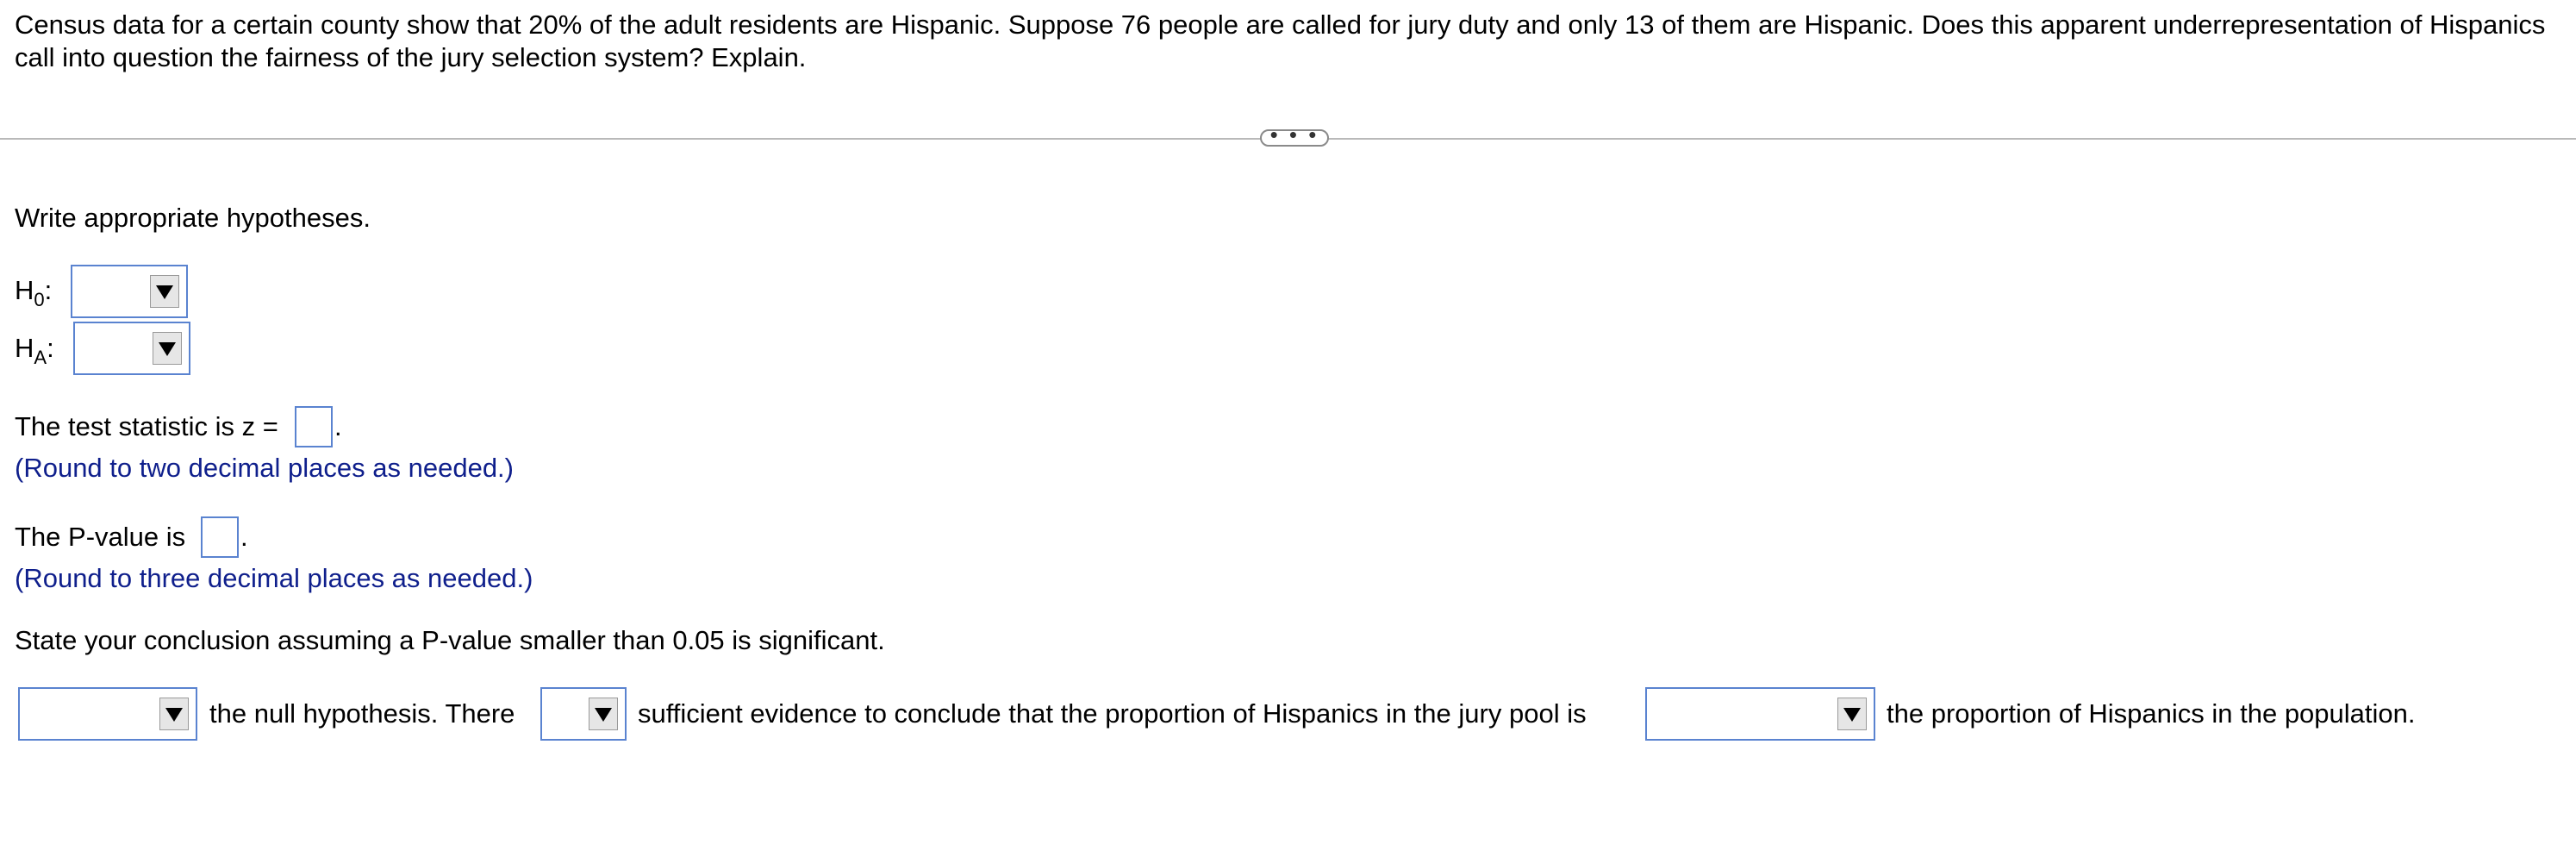  What do you see at coordinates (220, 537) in the screenshot?
I see `p-value-input` at bounding box center [220, 537].